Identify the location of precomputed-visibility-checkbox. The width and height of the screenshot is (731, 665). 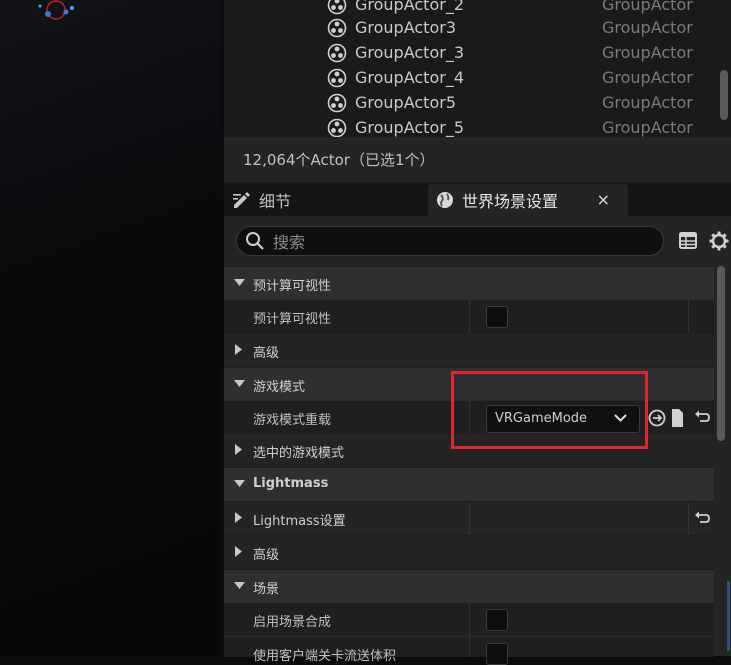
(497, 317).